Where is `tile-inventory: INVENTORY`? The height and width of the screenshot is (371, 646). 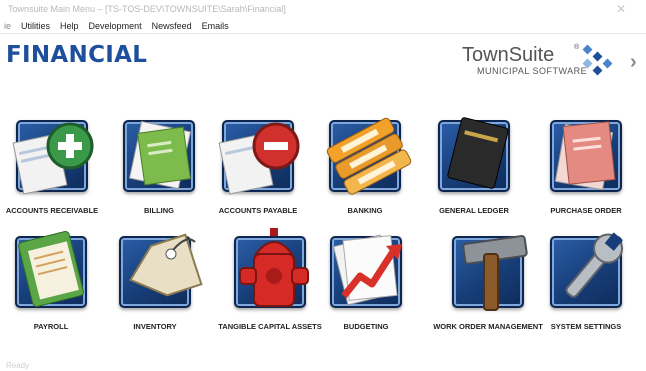 tile-inventory: INVENTORY is located at coordinates (155, 288).